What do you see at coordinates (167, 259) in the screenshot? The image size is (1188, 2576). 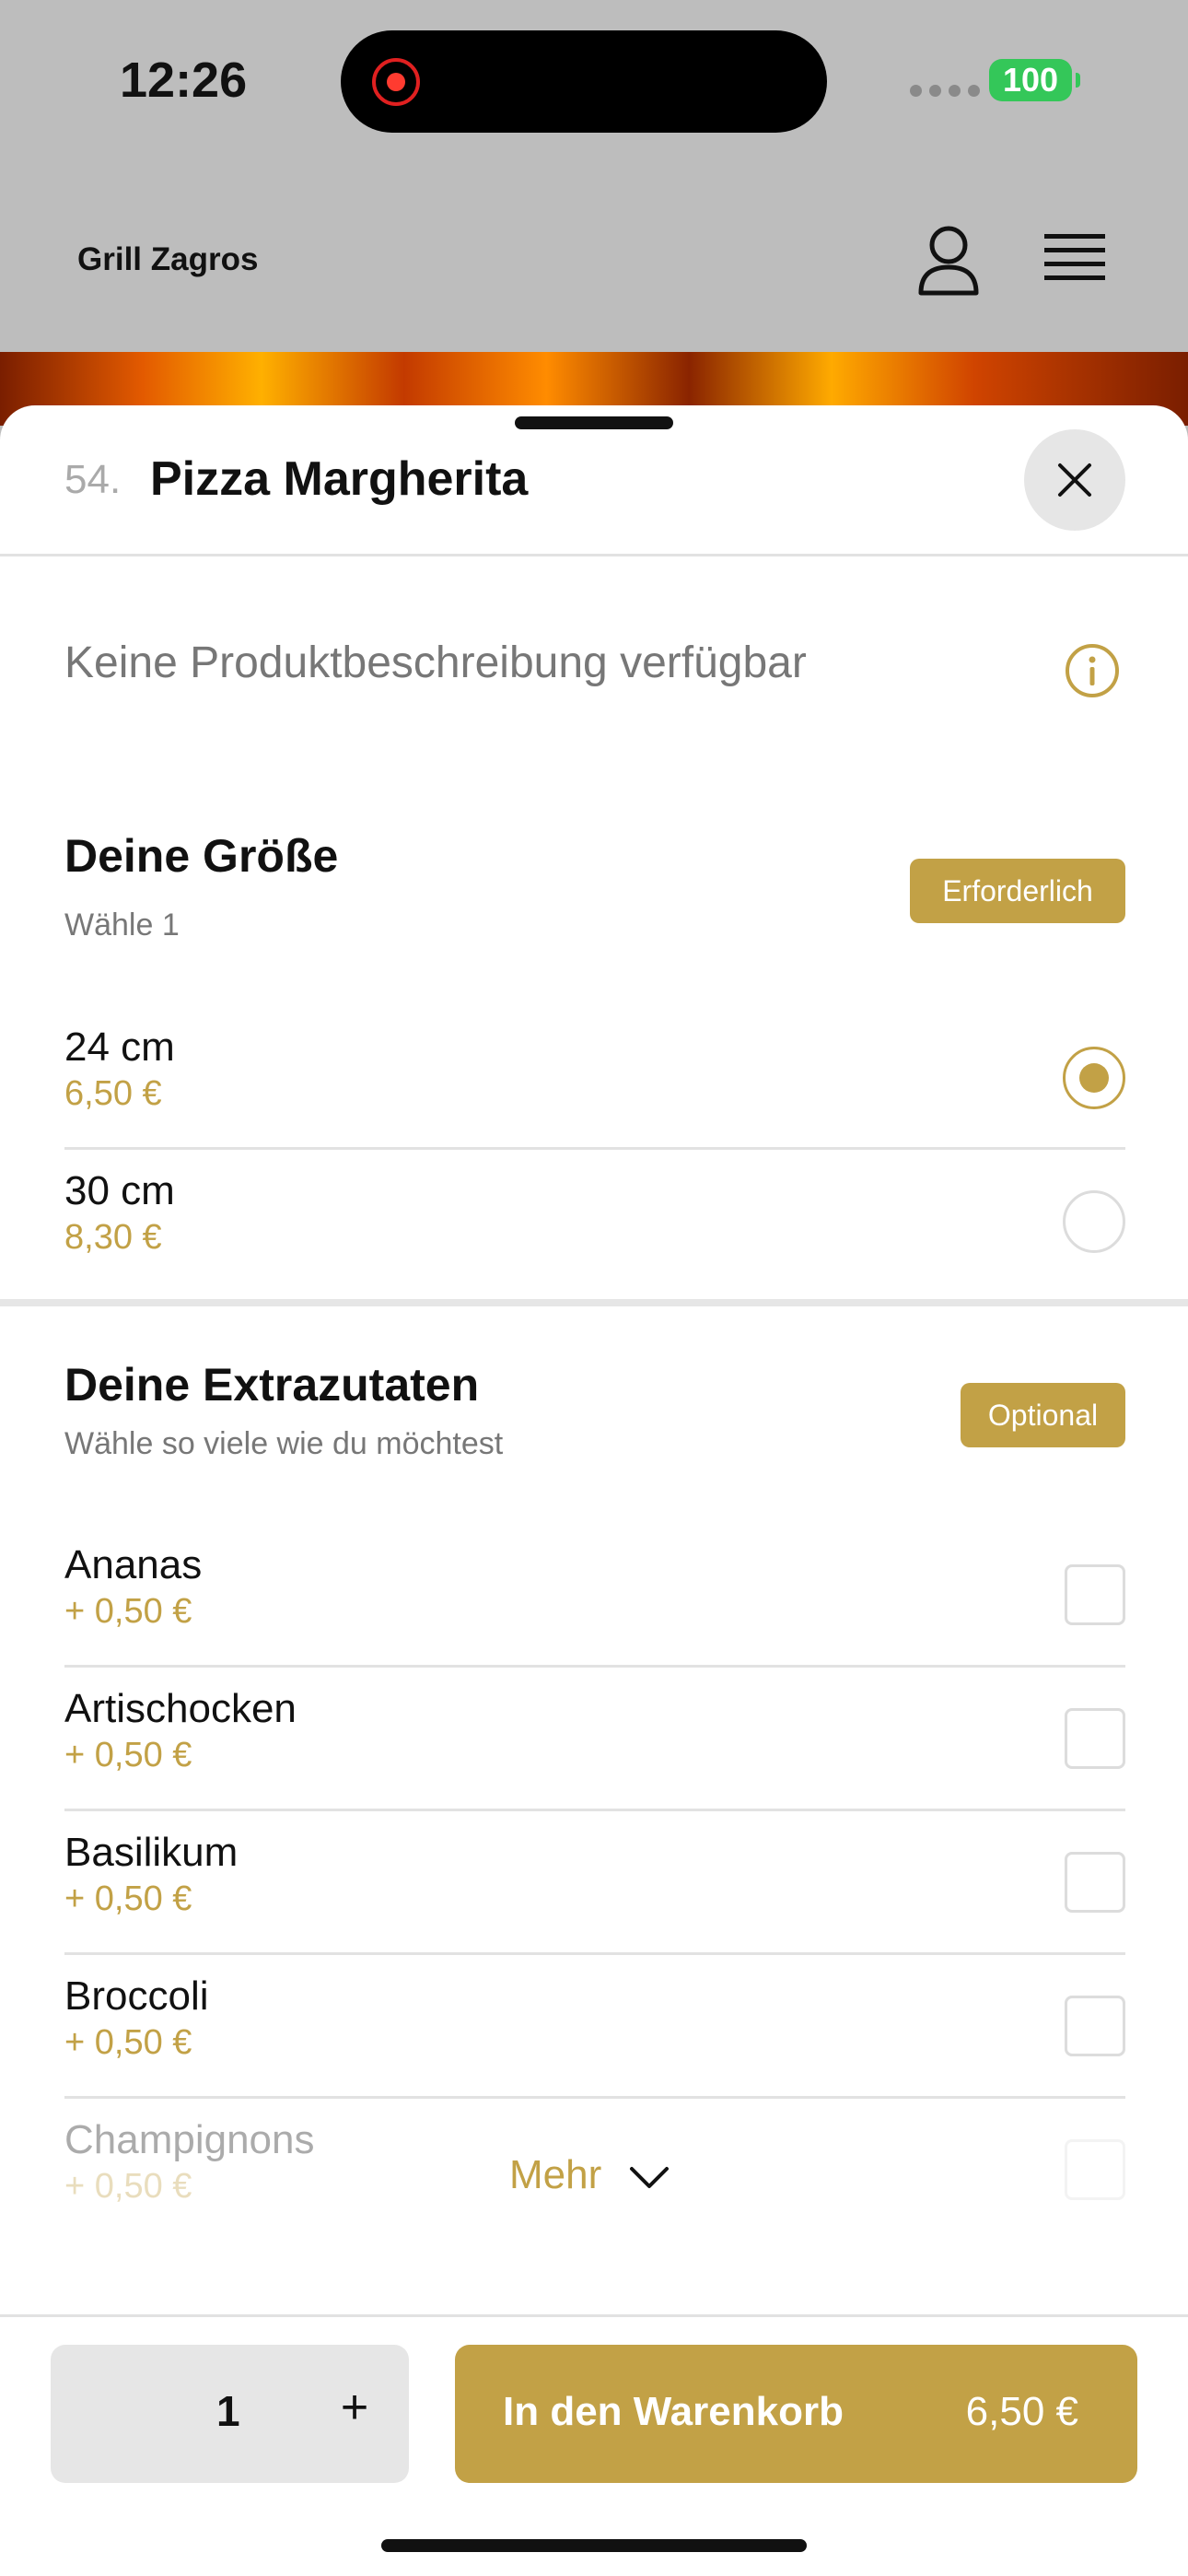 I see `brand-name: Grill Zagros` at bounding box center [167, 259].